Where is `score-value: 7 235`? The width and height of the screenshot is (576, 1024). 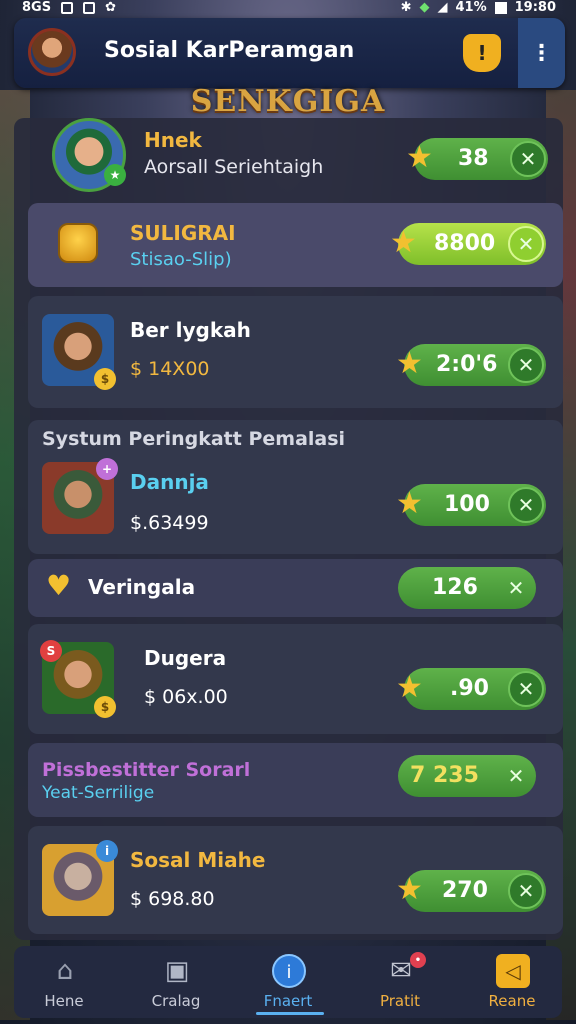
score-value: 7 235 is located at coordinates (444, 775).